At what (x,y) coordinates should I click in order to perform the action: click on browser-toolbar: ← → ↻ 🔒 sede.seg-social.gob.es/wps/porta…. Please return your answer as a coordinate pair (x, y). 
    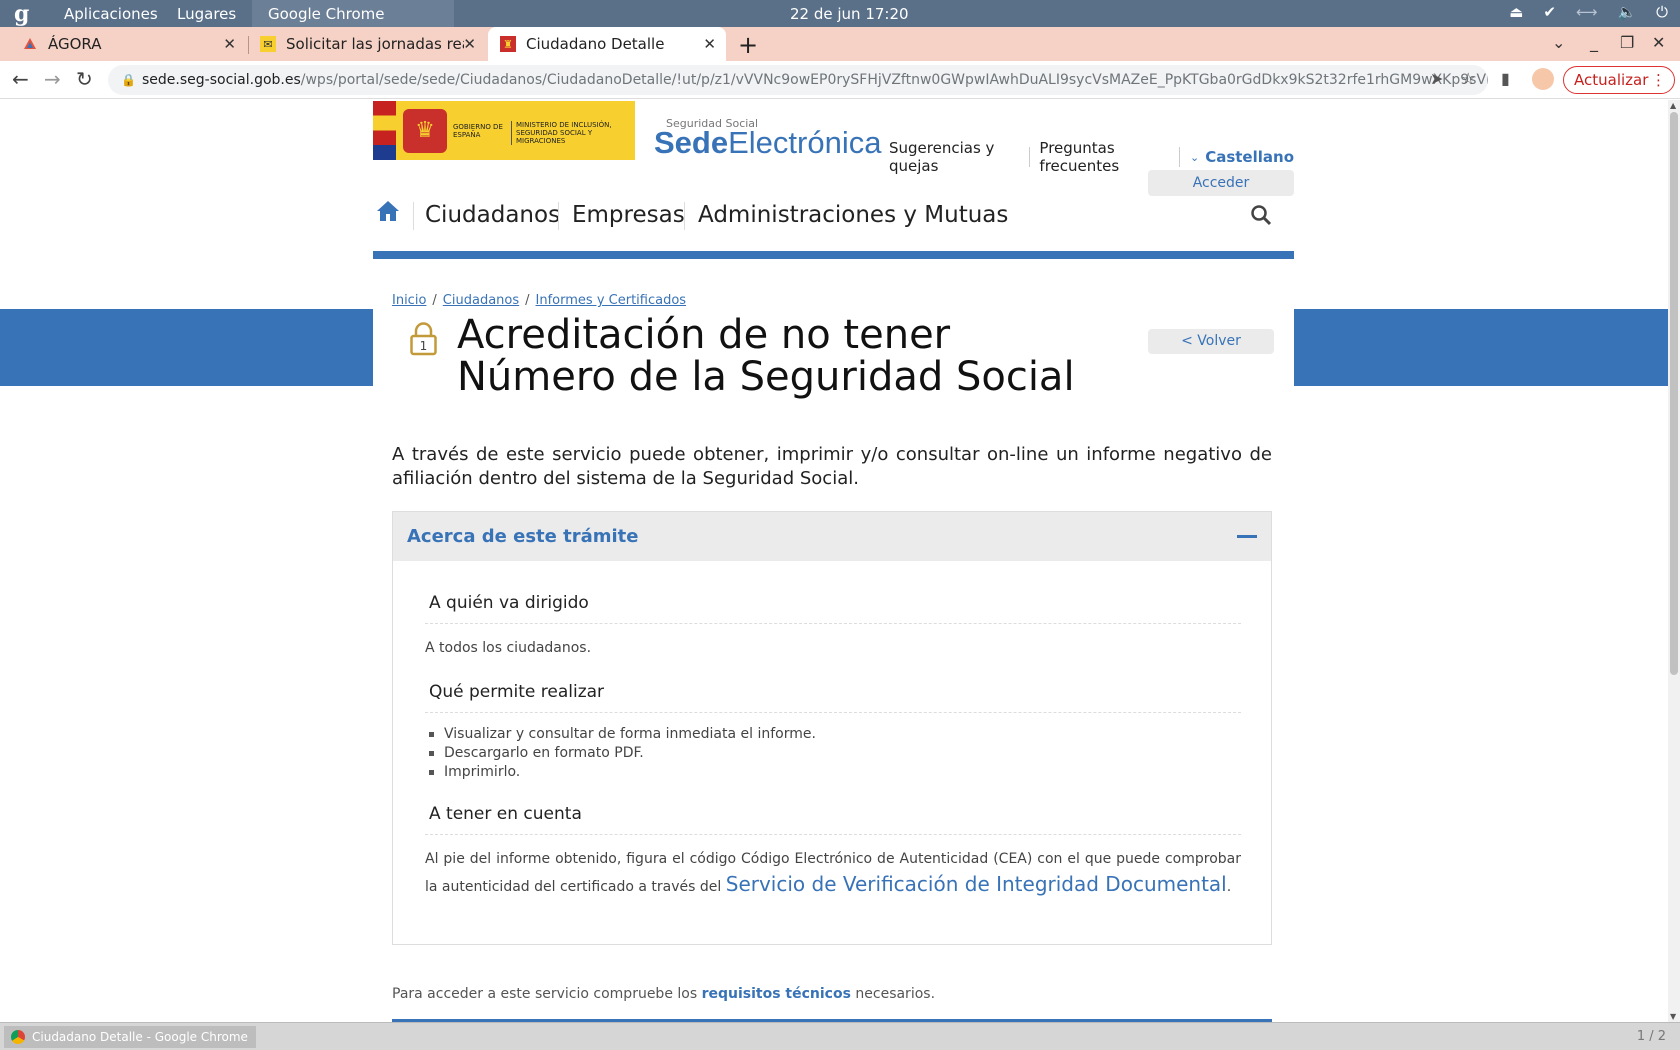
    Looking at the image, I should click on (840, 80).